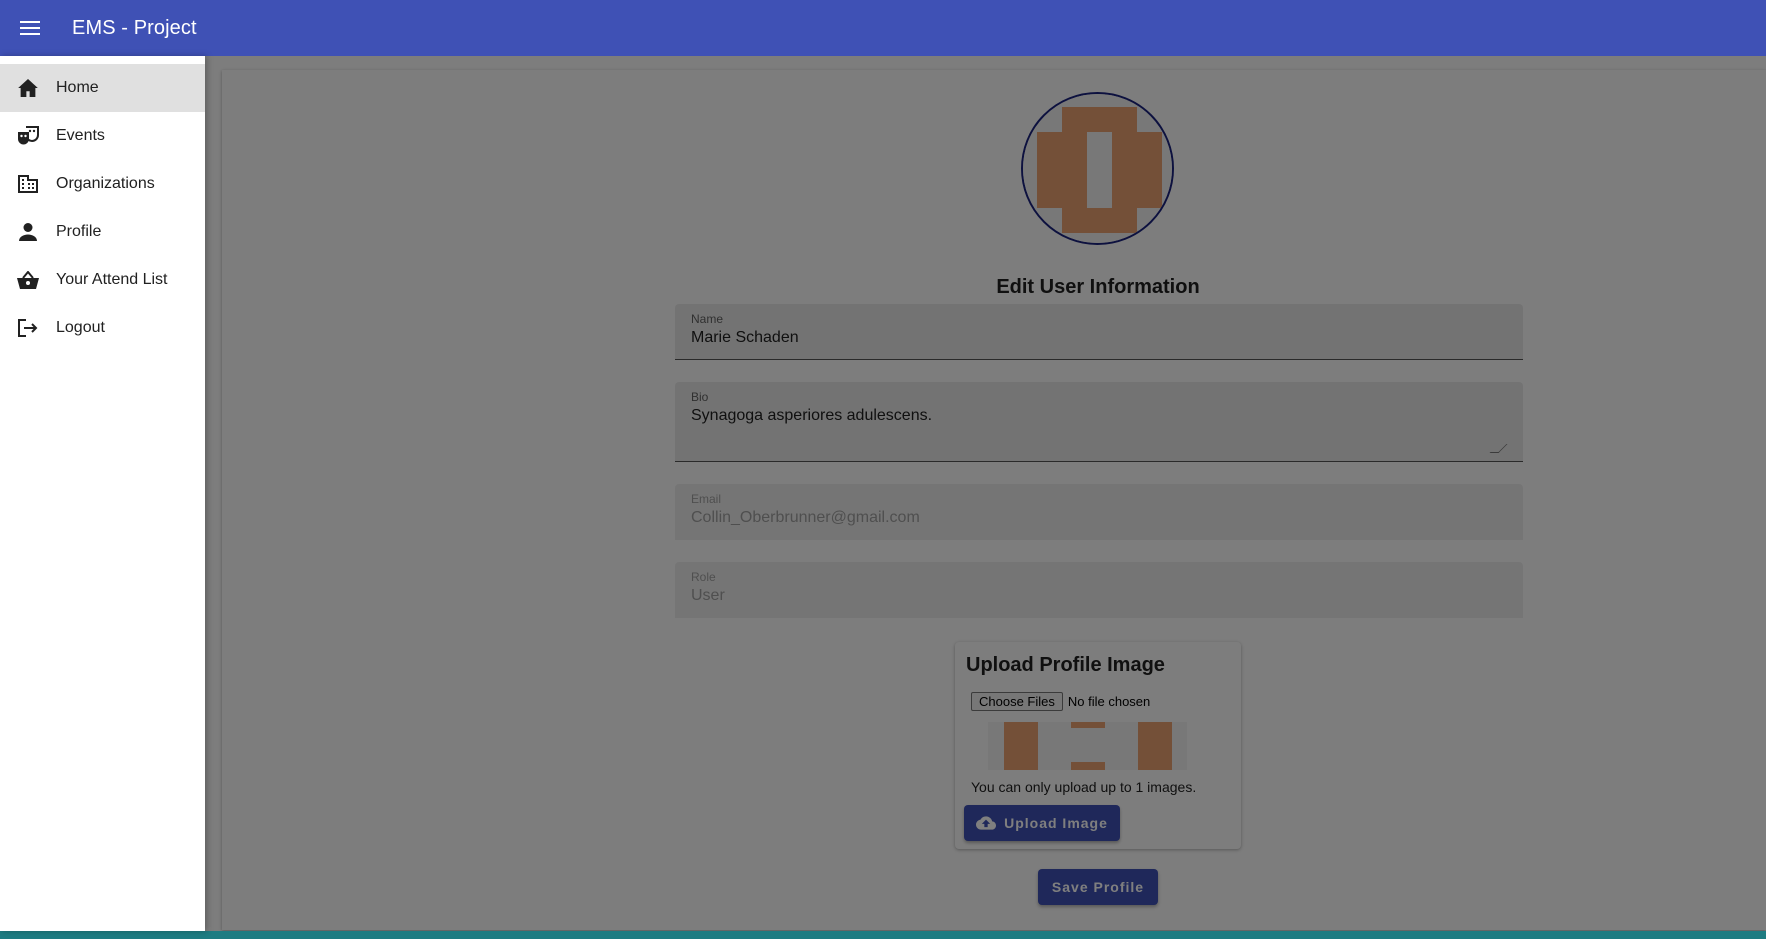 Image resolution: width=1766 pixels, height=939 pixels. Describe the element at coordinates (105, 183) in the screenshot. I see `sidebar-item-label: Organizations` at that location.